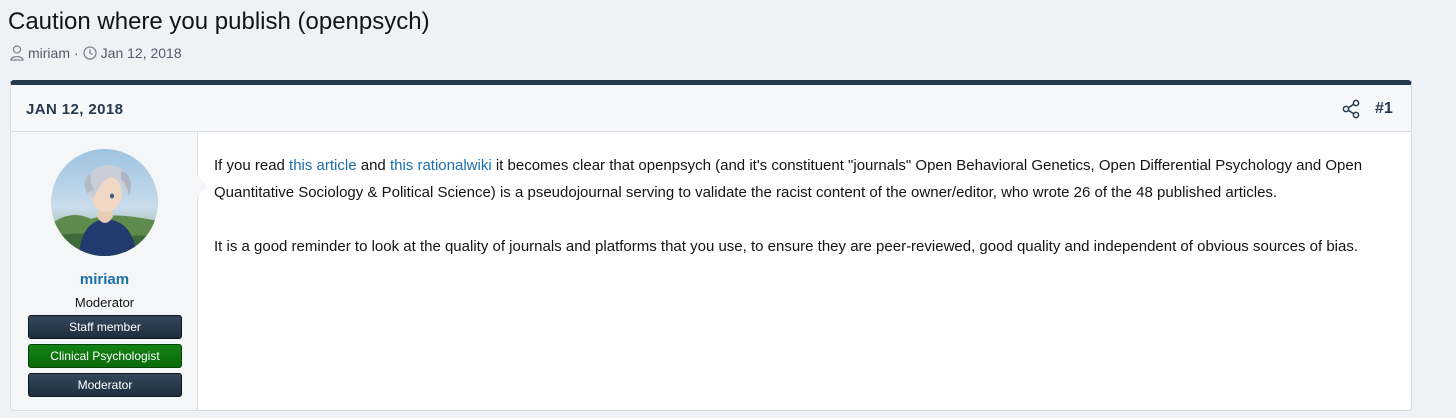 The image size is (1456, 418). What do you see at coordinates (90, 53) in the screenshot?
I see `clock-icon` at bounding box center [90, 53].